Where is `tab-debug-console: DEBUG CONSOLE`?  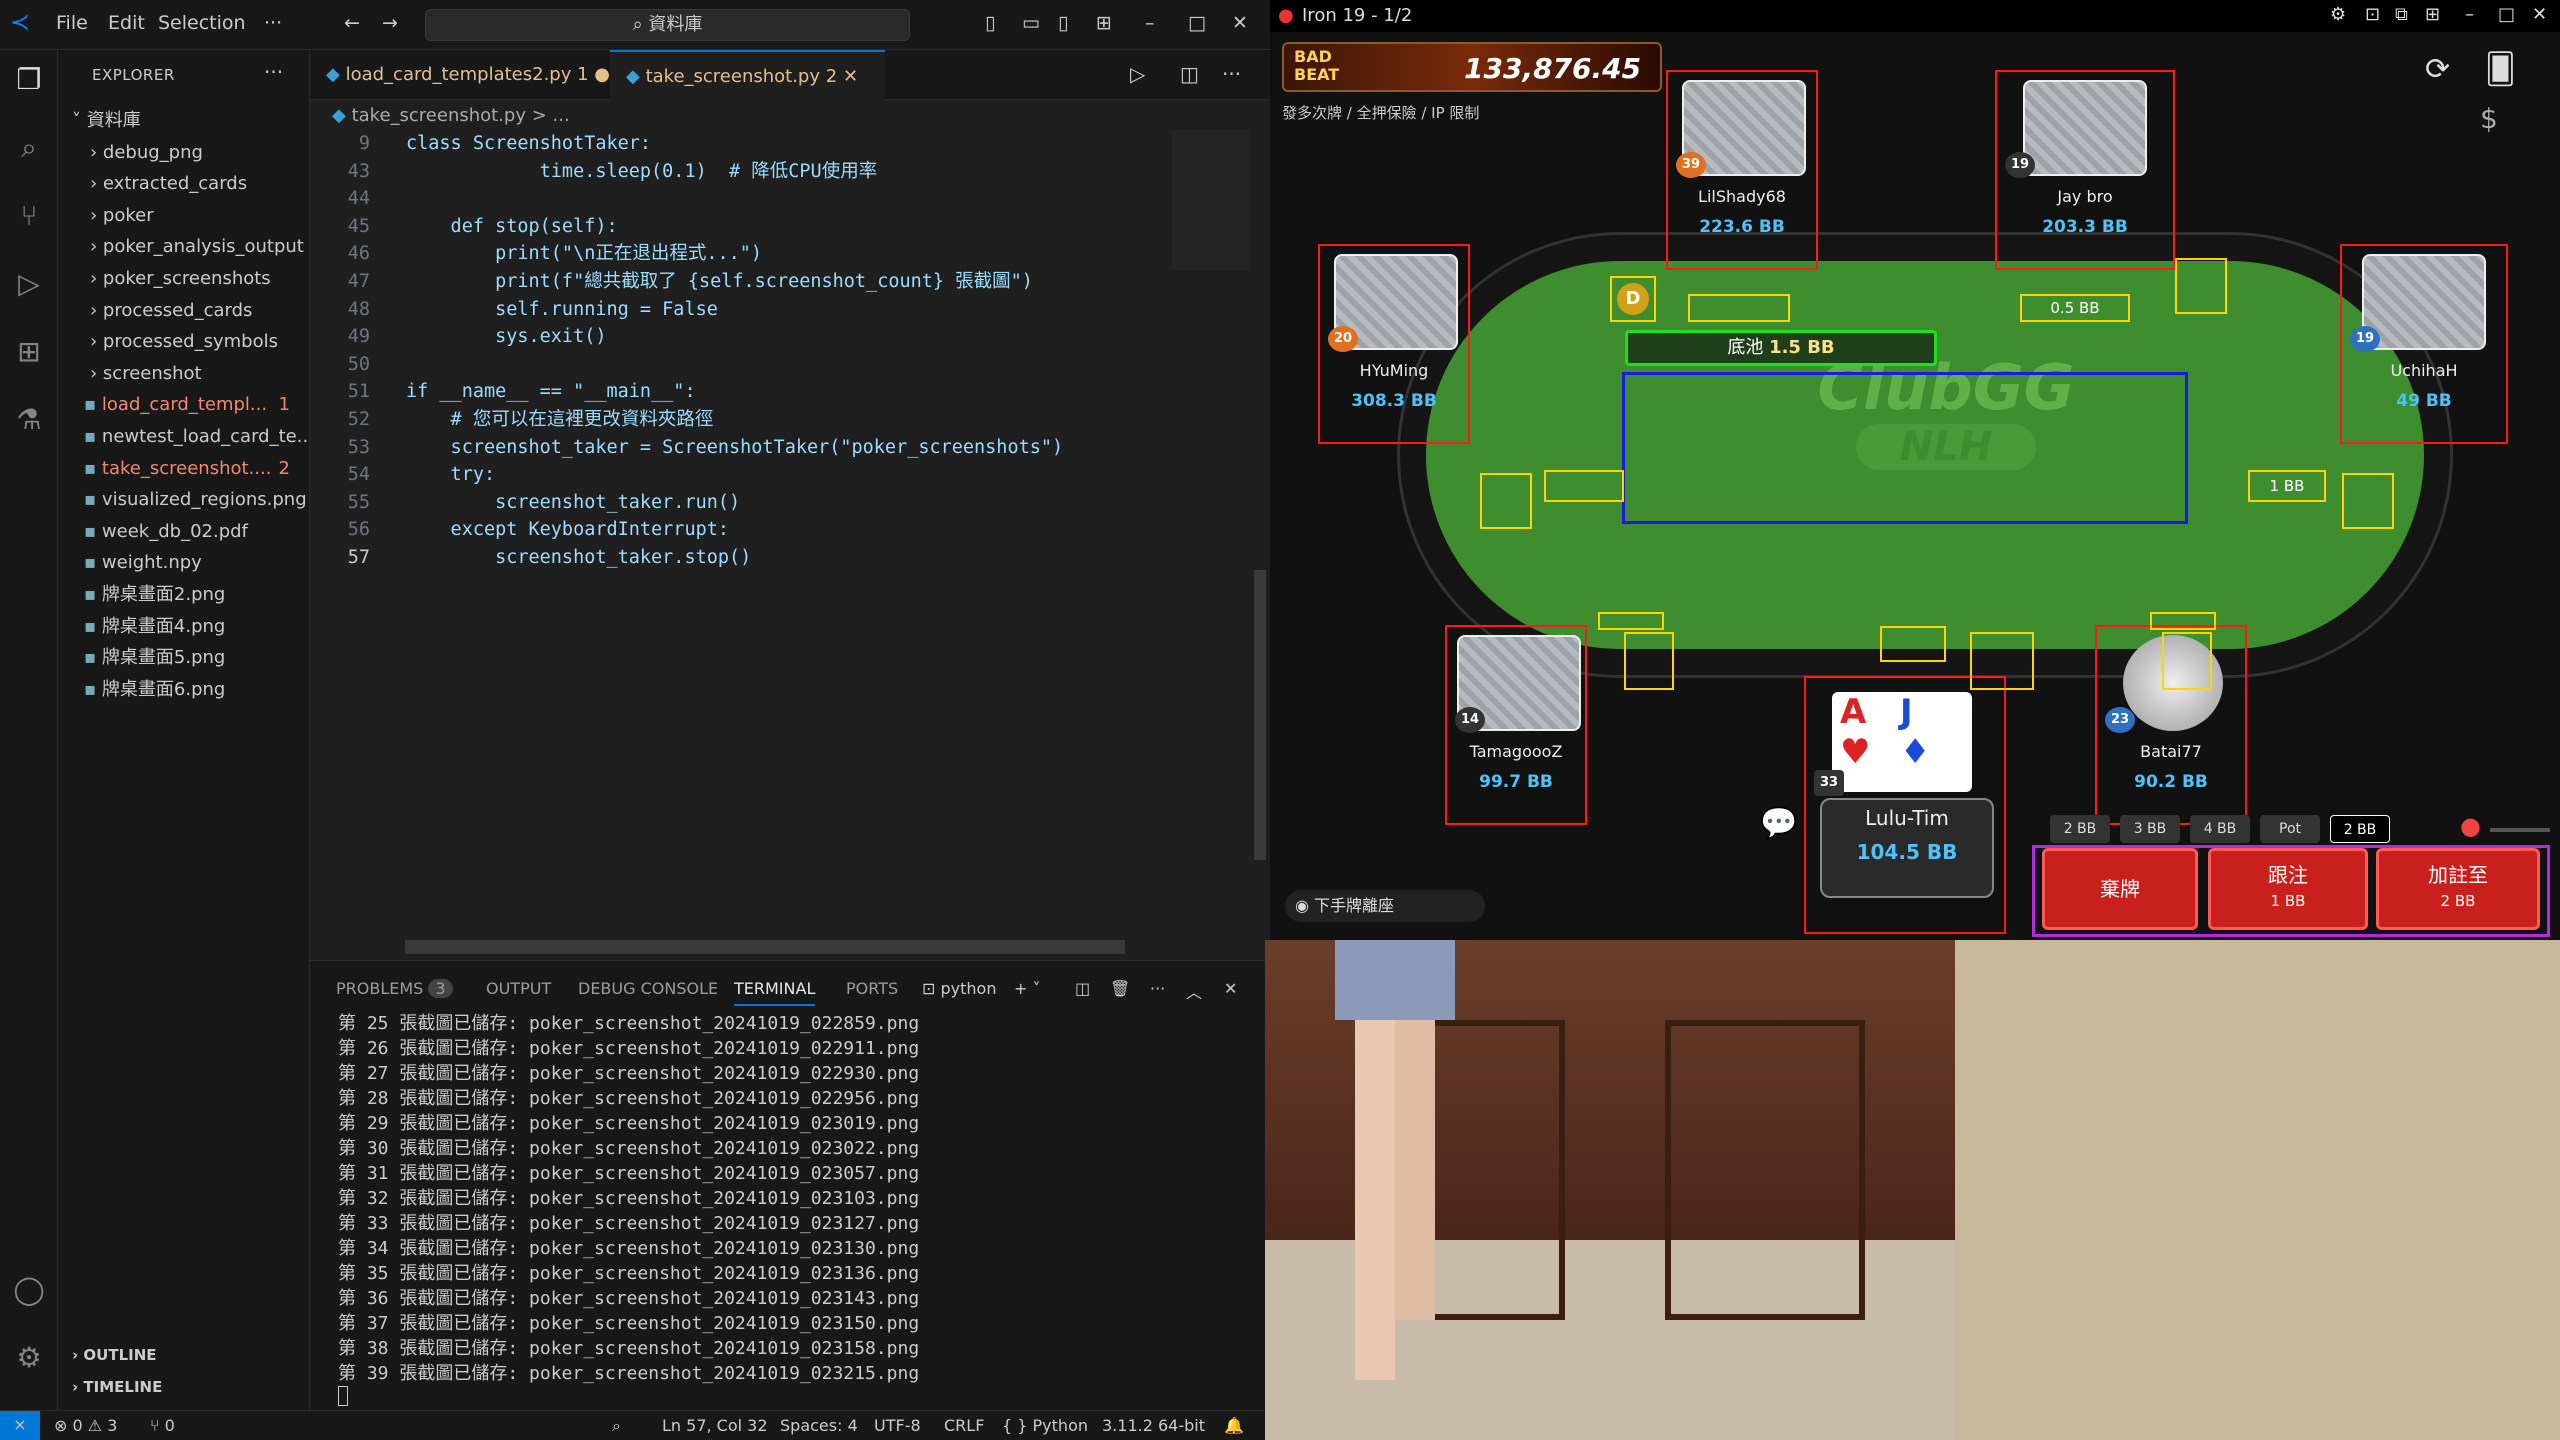 tab-debug-console: DEBUG CONSOLE is located at coordinates (648, 988).